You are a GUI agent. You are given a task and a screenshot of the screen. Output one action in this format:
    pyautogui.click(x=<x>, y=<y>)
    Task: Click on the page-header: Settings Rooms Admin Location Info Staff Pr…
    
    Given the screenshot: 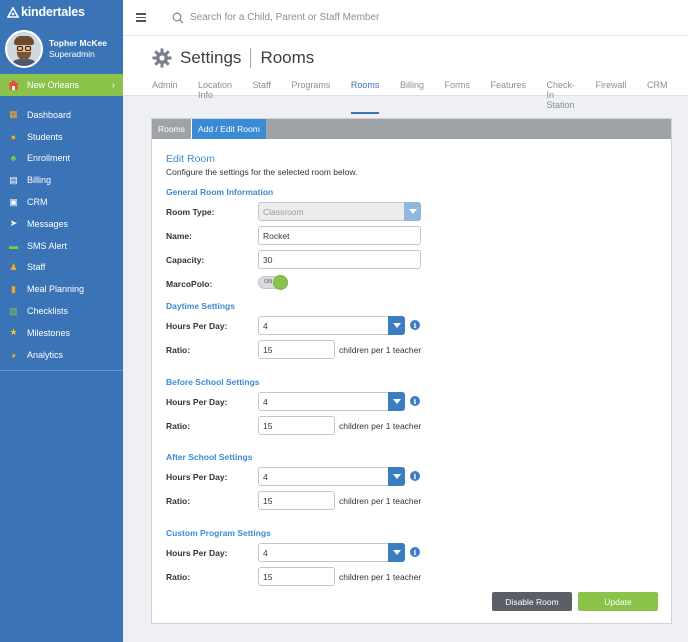 What is the action you would take?
    pyautogui.click(x=405, y=75)
    